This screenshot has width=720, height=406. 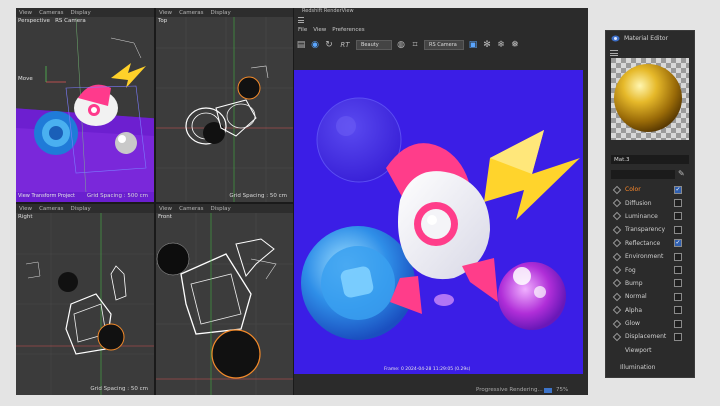 What do you see at coordinates (681, 173) in the screenshot?
I see `eyedropper-icon: ✎` at bounding box center [681, 173].